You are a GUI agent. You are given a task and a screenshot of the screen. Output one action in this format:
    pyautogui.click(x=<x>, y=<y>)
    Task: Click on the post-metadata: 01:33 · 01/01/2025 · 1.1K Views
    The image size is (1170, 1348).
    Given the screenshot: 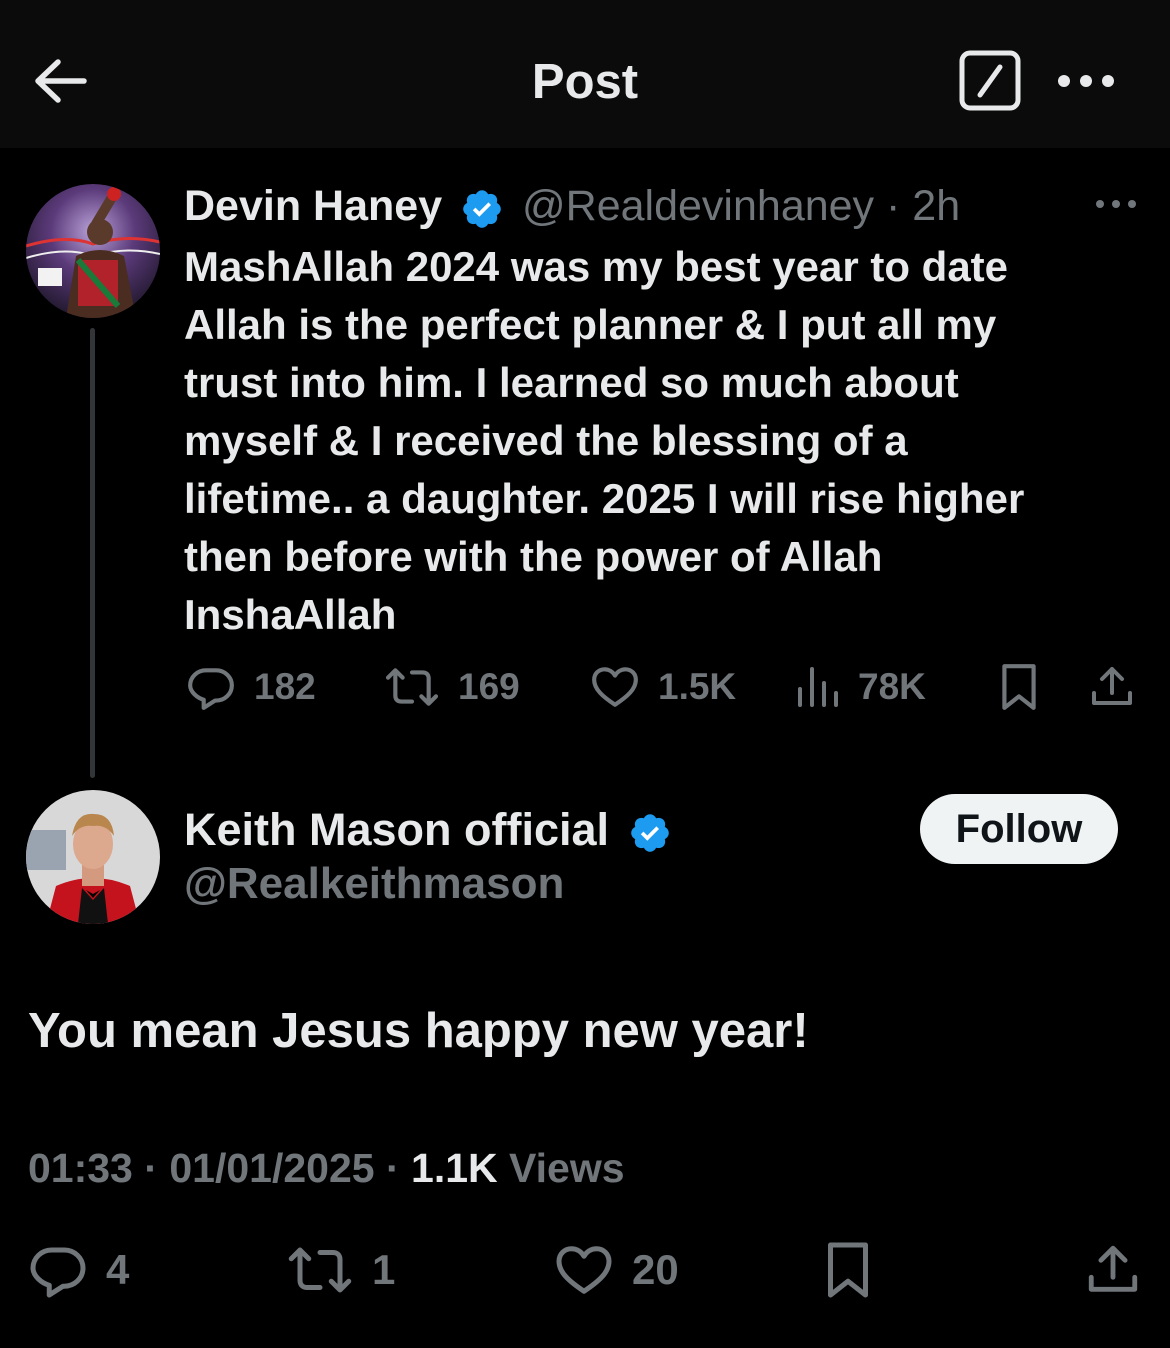 What is the action you would take?
    pyautogui.click(x=326, y=1168)
    